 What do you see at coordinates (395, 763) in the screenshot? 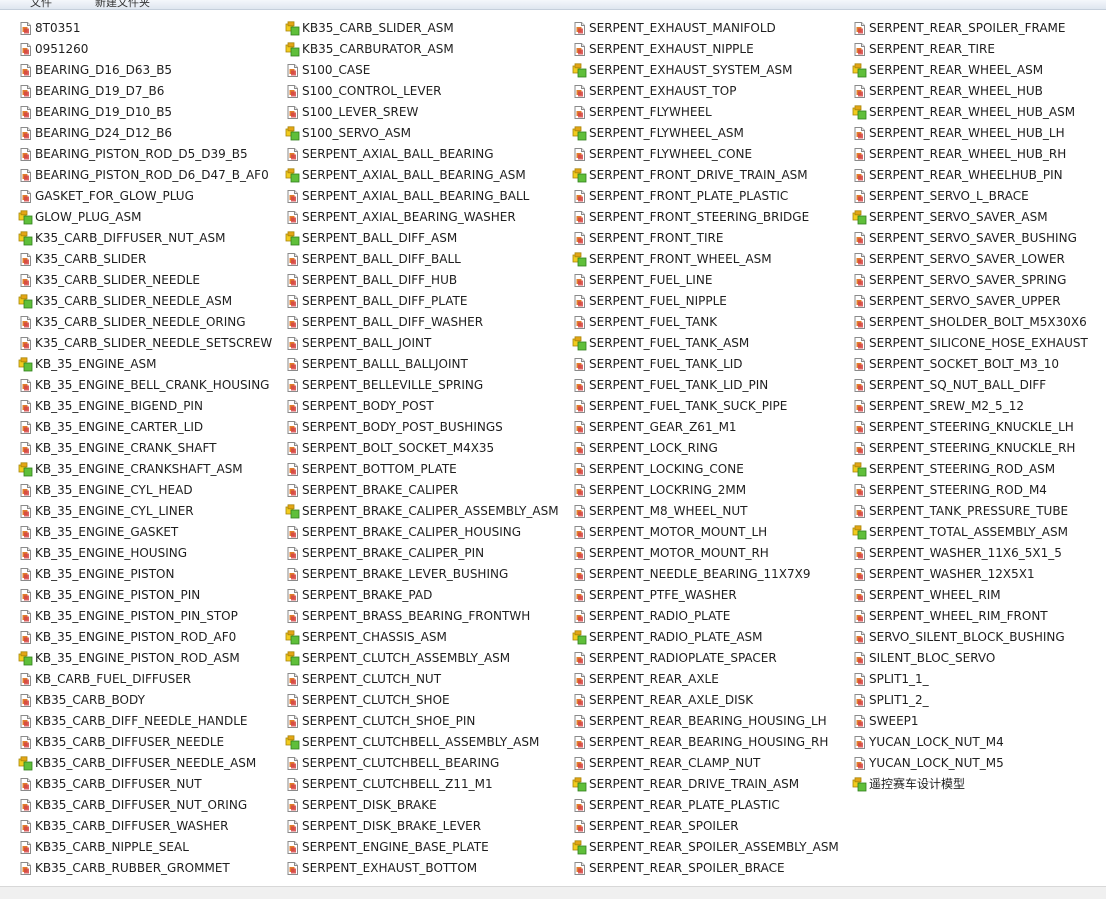
I see `file-item: SERPENT_CLUTCHBELL_BEARING` at bounding box center [395, 763].